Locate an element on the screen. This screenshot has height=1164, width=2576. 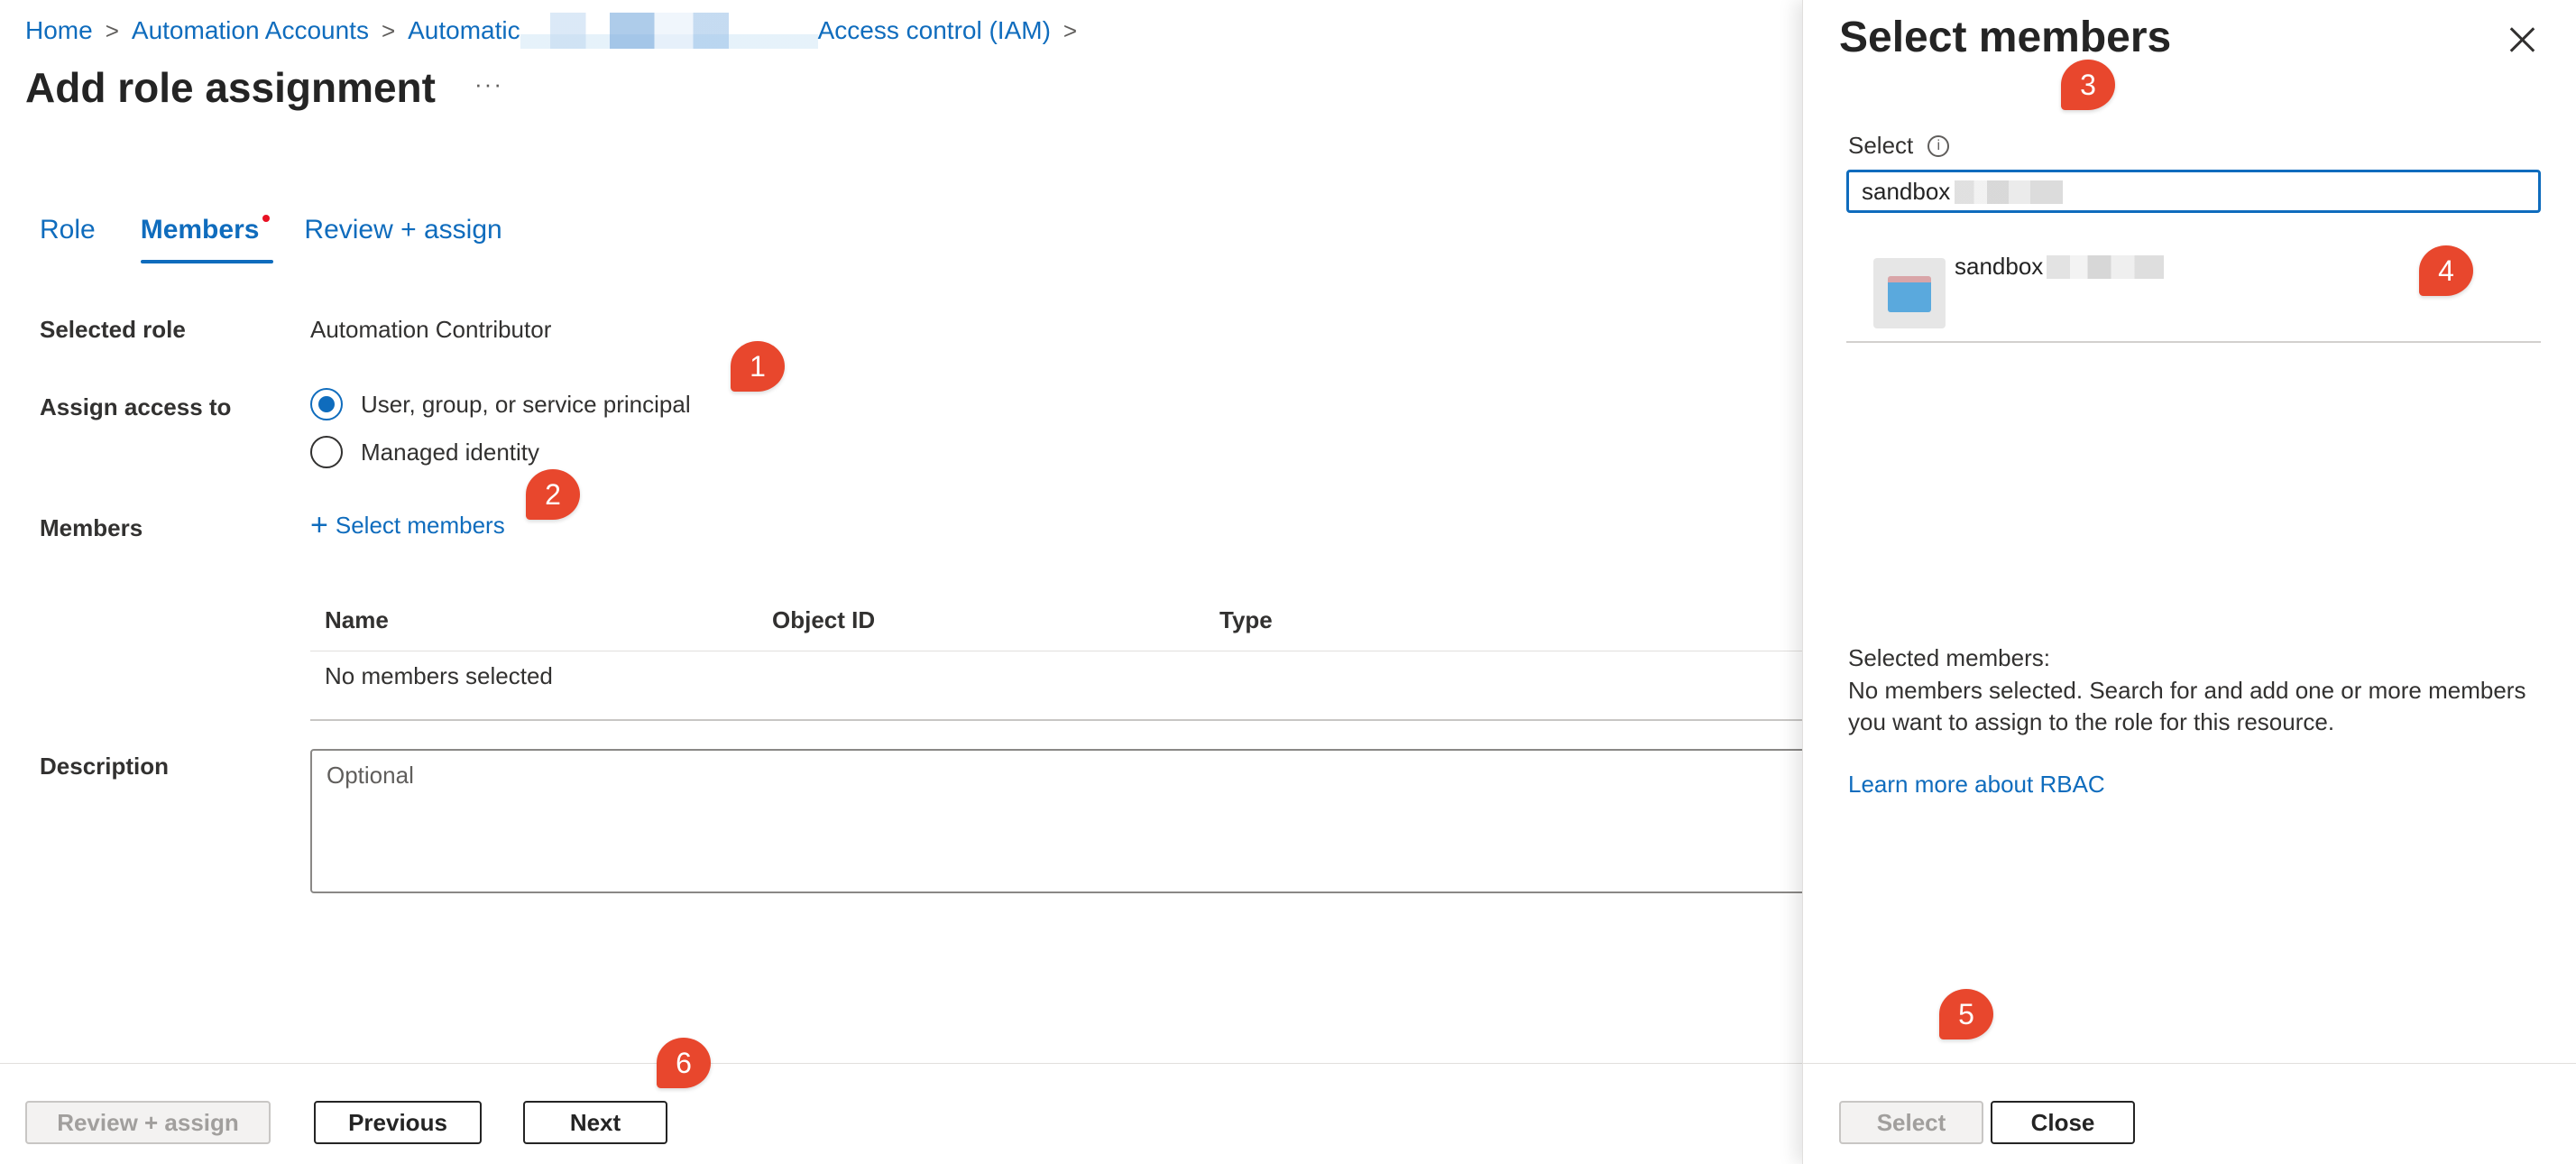
more-options-button: ··· is located at coordinates (488, 84).